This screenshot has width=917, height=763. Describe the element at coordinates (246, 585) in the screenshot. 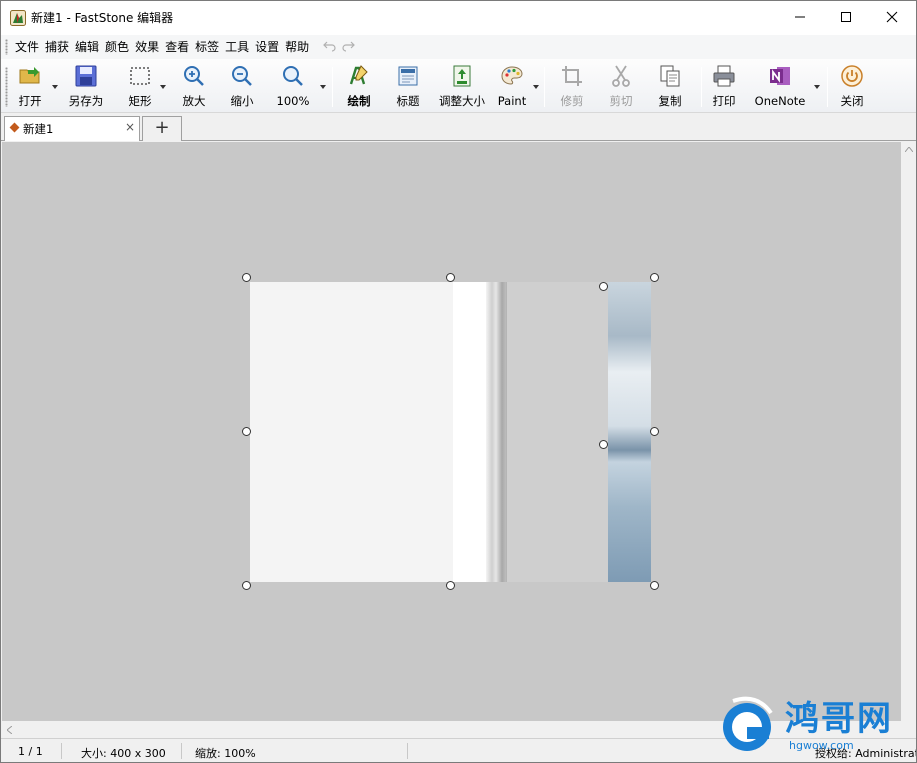

I see `resize-handle-bottom-left` at that location.